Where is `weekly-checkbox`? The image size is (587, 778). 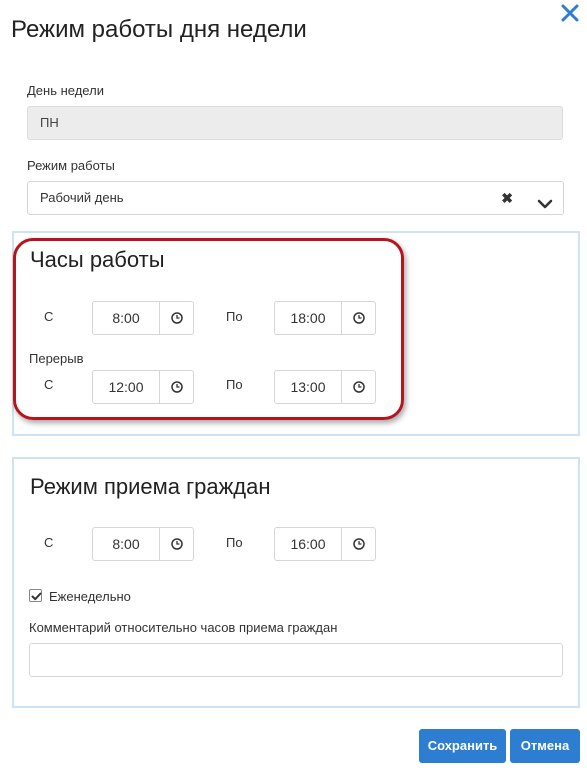 weekly-checkbox is located at coordinates (35, 595).